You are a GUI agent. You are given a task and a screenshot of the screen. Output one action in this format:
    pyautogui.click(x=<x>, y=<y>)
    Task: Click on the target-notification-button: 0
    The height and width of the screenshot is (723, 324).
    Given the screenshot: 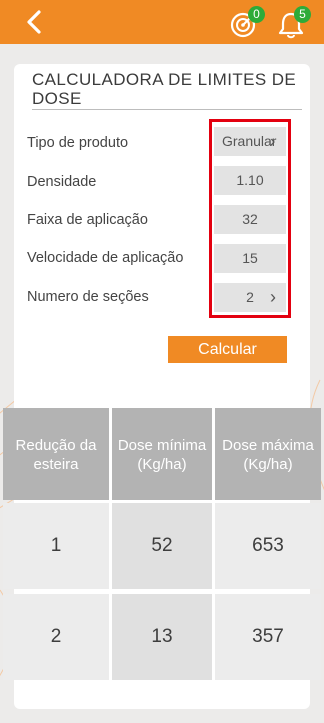 What is the action you would take?
    pyautogui.click(x=246, y=23)
    